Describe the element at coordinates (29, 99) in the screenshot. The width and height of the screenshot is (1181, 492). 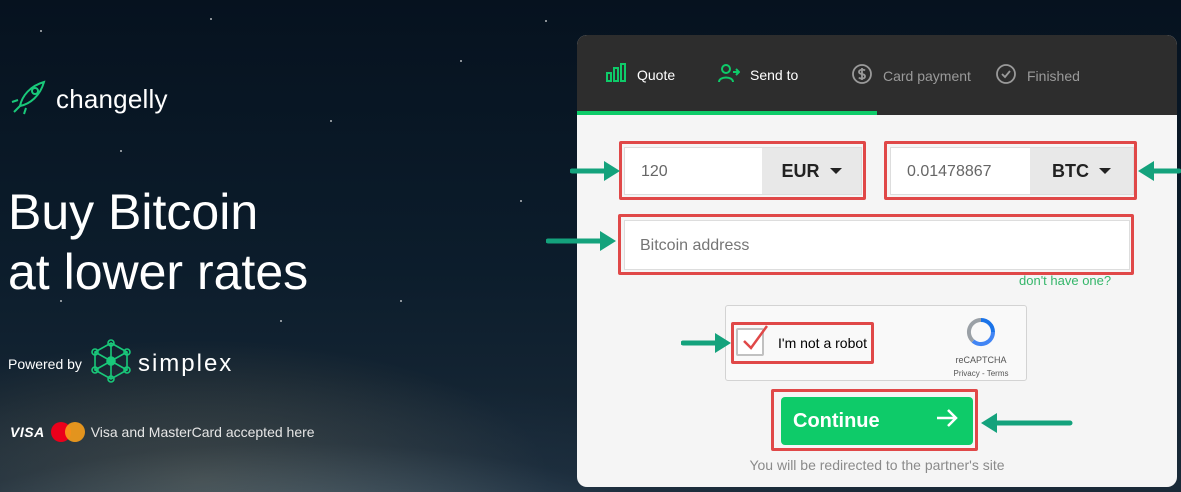
I see `rocket-icon` at that location.